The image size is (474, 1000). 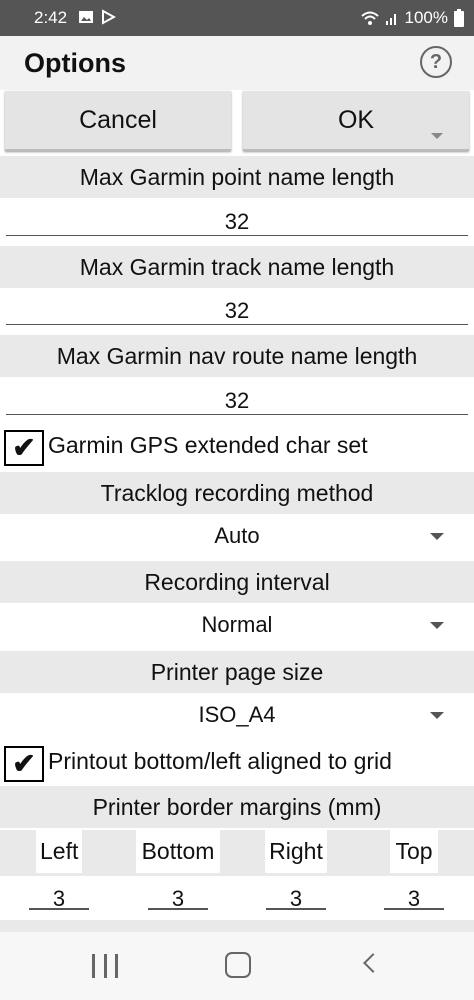 I want to click on margin-left: Left 3, so click(x=59, y=870).